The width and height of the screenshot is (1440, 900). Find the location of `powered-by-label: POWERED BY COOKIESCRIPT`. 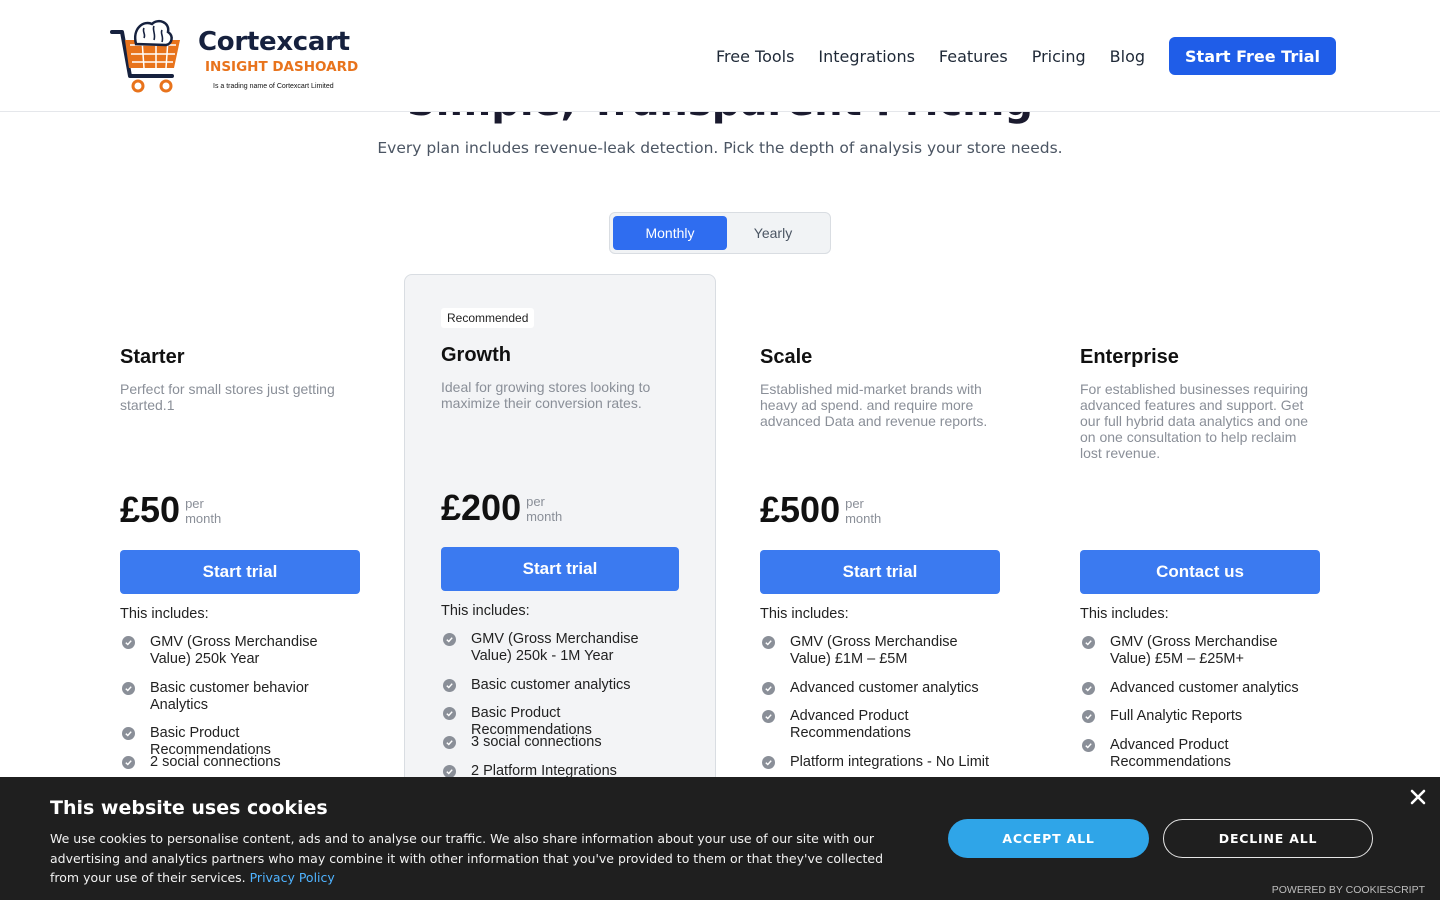

powered-by-label: POWERED BY COOKIESCRIPT is located at coordinates (1348, 890).